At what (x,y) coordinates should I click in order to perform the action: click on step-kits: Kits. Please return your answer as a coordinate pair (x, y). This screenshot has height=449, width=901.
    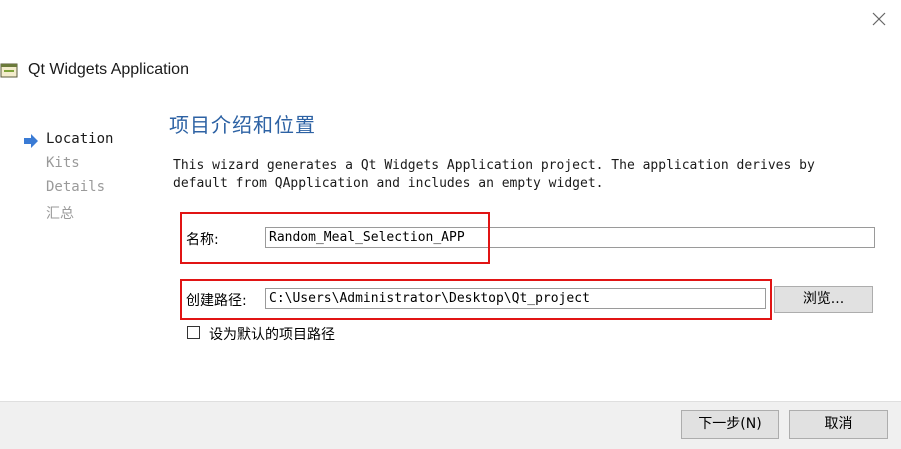
    Looking at the image, I should click on (63, 163).